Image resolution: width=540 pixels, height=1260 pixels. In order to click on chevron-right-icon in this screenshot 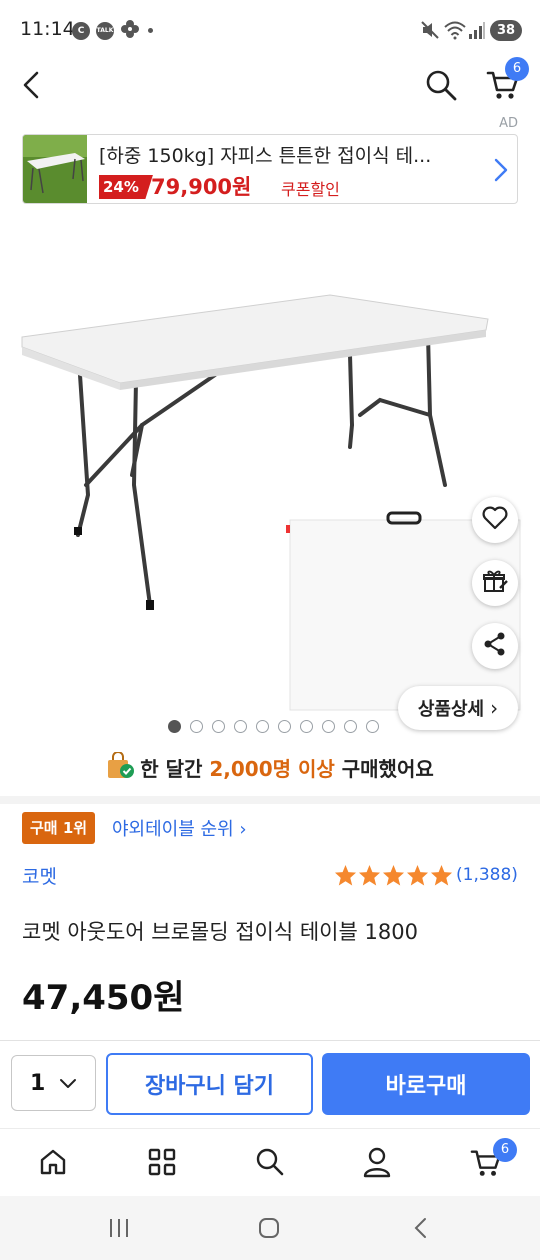, I will do `click(501, 172)`.